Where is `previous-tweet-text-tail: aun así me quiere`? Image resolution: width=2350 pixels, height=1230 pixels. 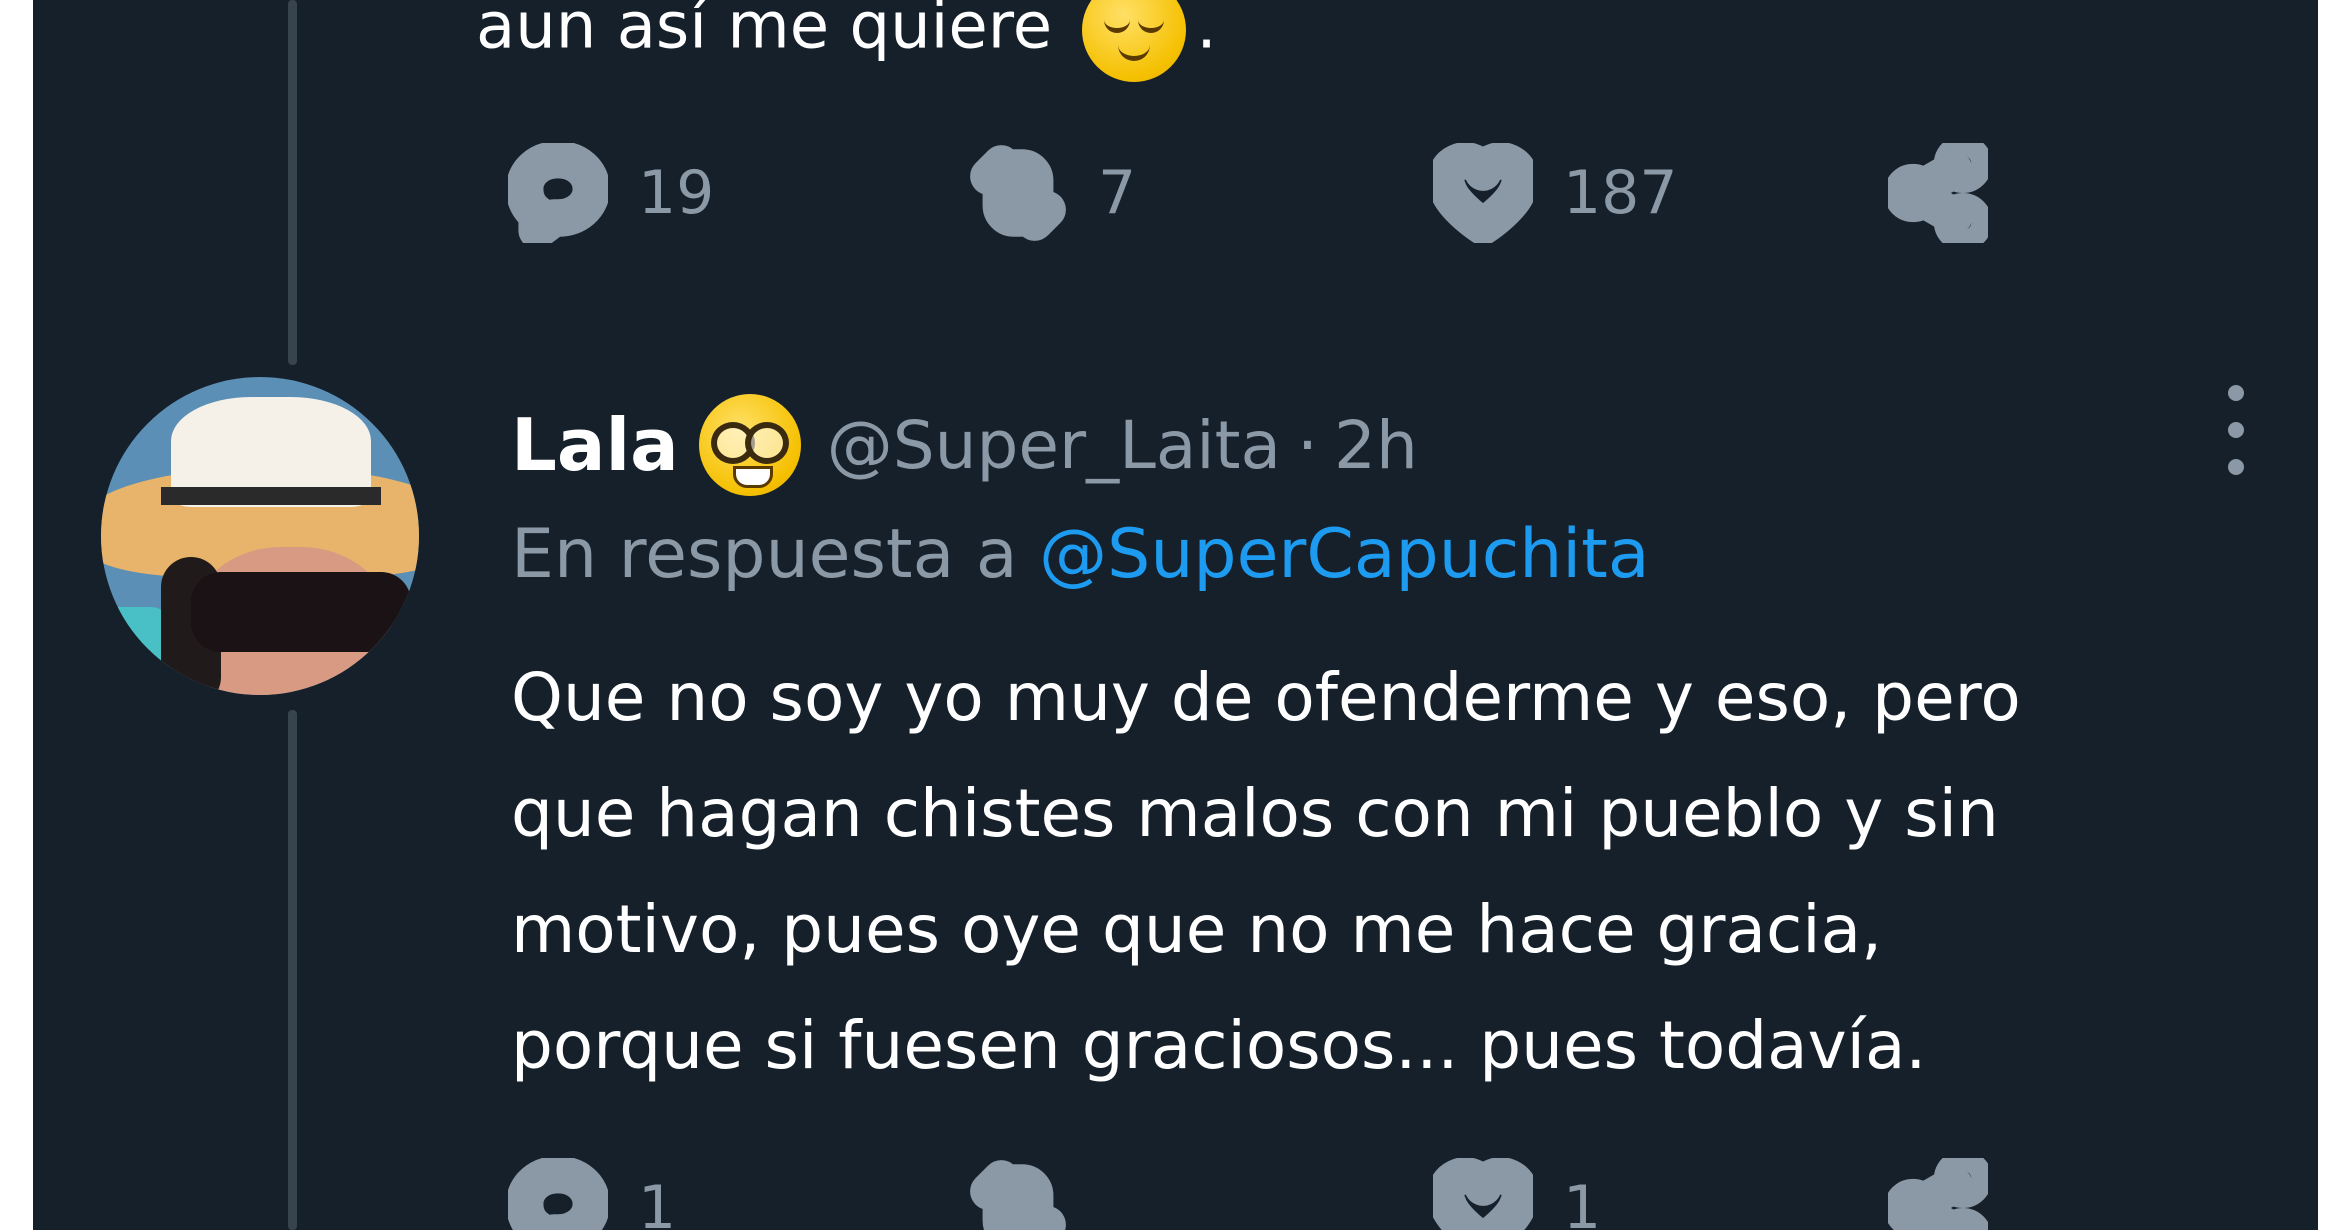 previous-tweet-text-tail: aun así me quiere is located at coordinates (764, 32).